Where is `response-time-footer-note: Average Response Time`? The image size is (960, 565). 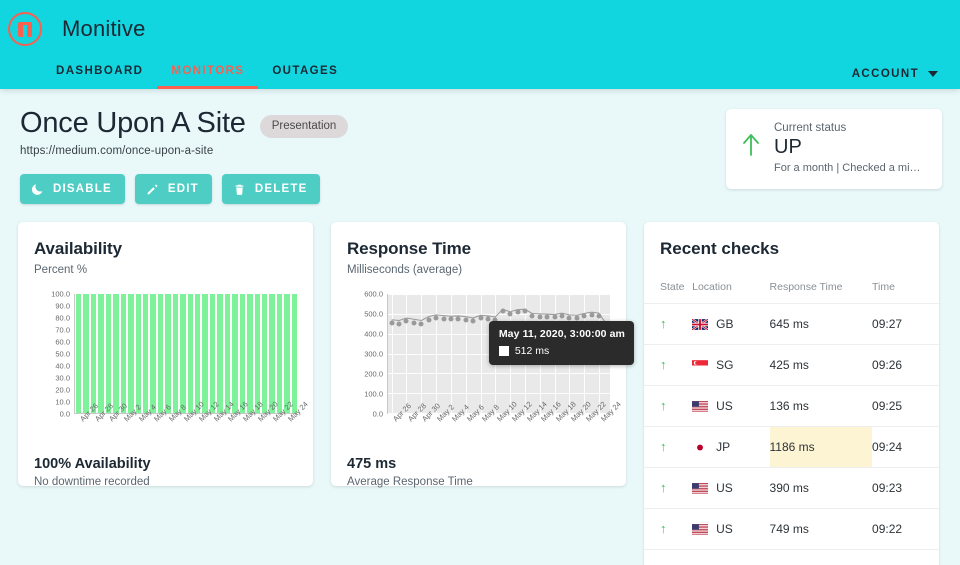 response-time-footer-note: Average Response Time is located at coordinates (410, 482).